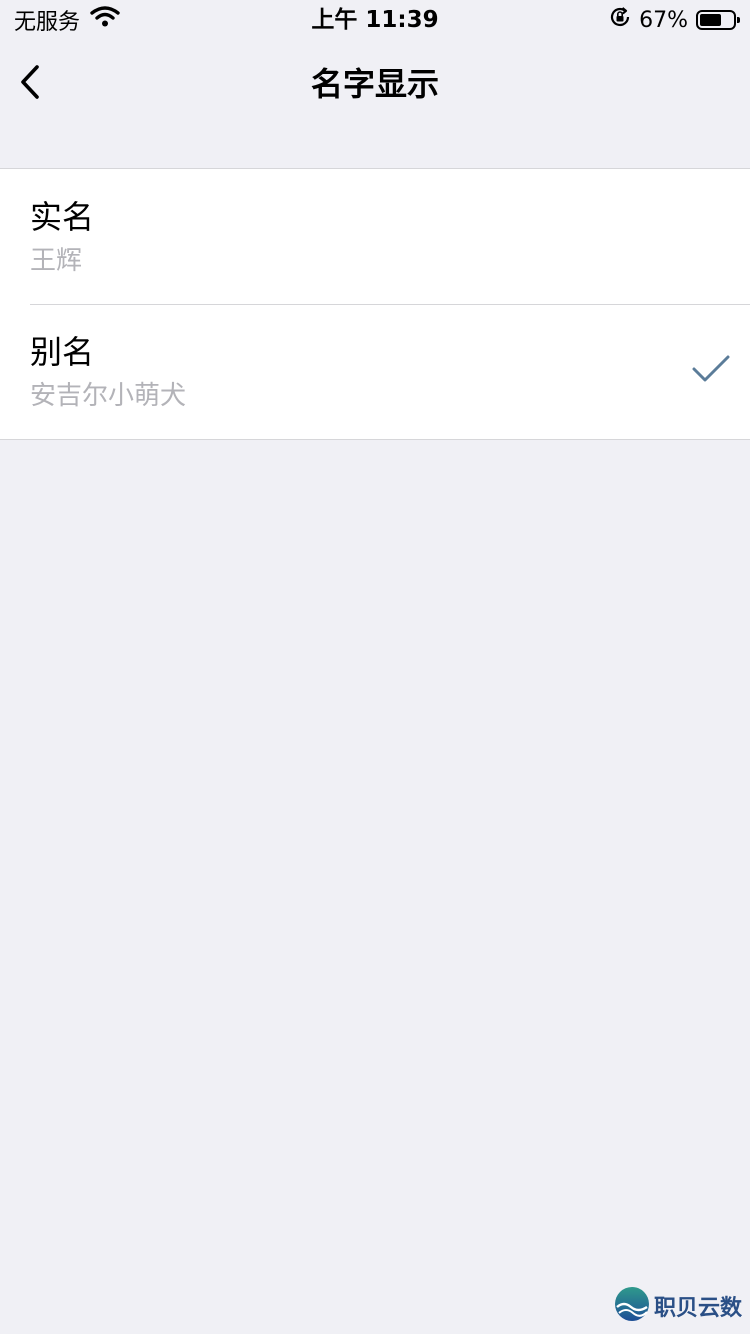 Image resolution: width=750 pixels, height=1334 pixels. I want to click on option-subtitle: 王辉, so click(56, 261).